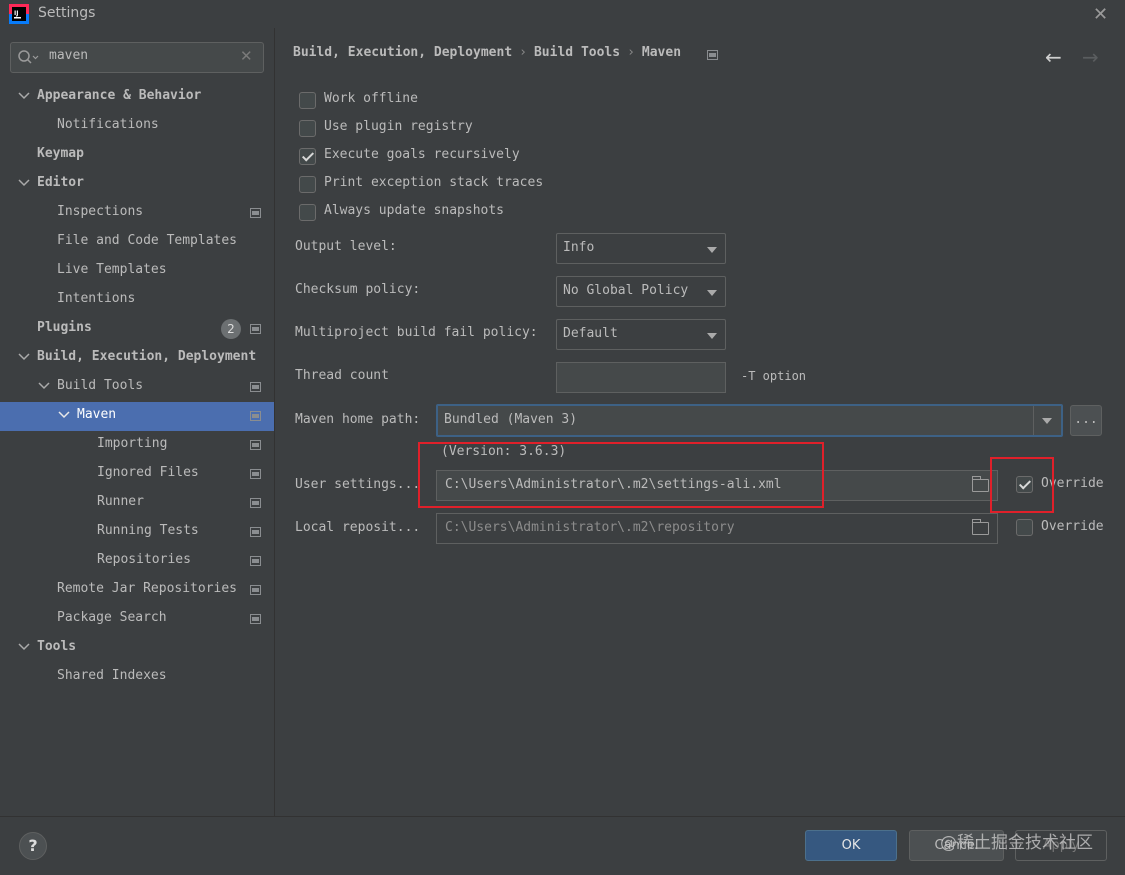 Image resolution: width=1125 pixels, height=875 pixels. Describe the element at coordinates (147, 356) in the screenshot. I see `sidebar-item-label: Build, Execution, Deployment` at that location.